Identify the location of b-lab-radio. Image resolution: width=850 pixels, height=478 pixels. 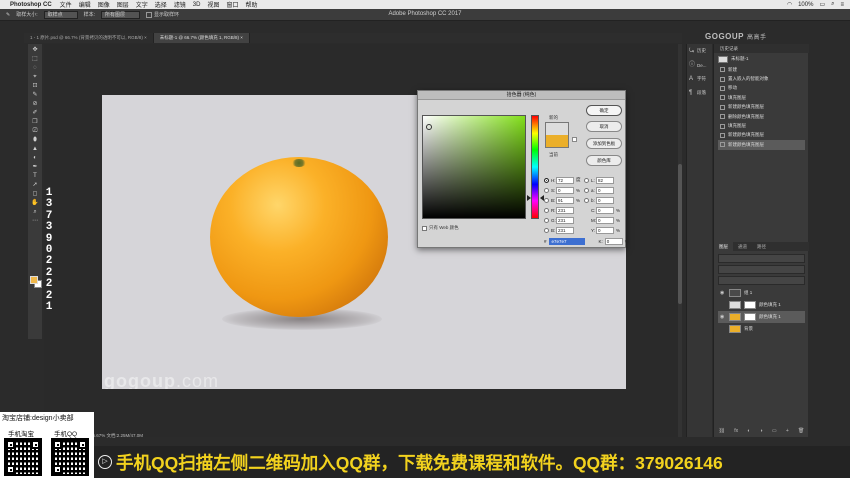
(586, 200).